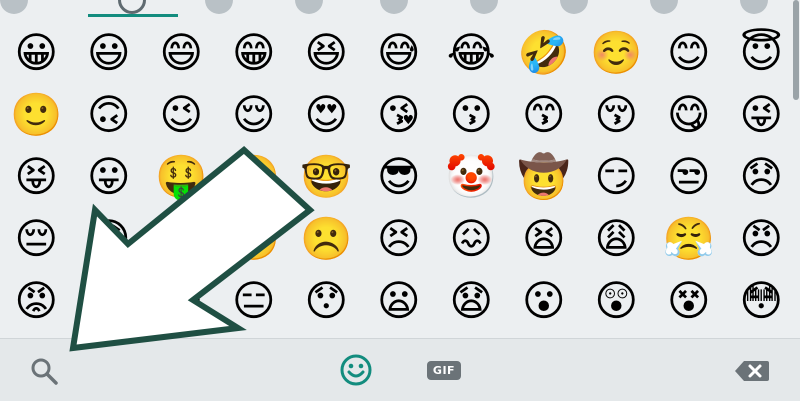 The height and width of the screenshot is (401, 800). Describe the element at coordinates (326, 177) in the screenshot. I see `emoji-key: 🤓` at that location.